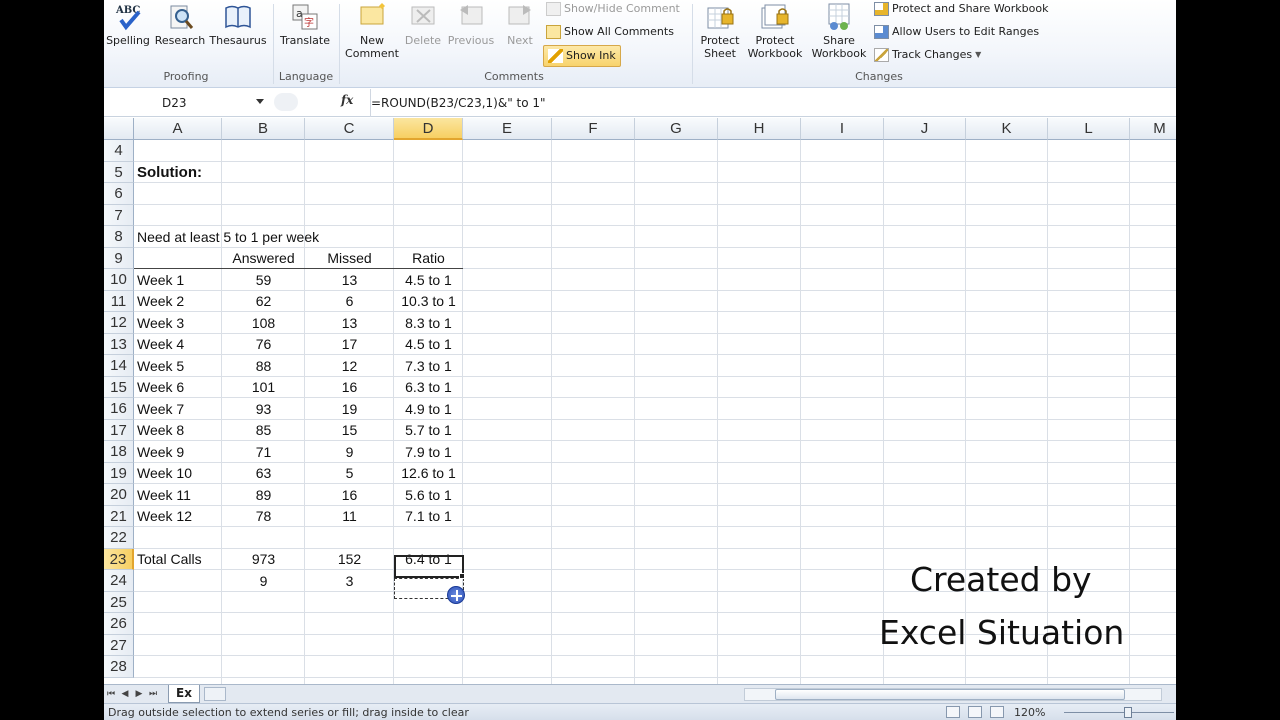  What do you see at coordinates (349, 452) in the screenshot?
I see `missed-value: 9` at bounding box center [349, 452].